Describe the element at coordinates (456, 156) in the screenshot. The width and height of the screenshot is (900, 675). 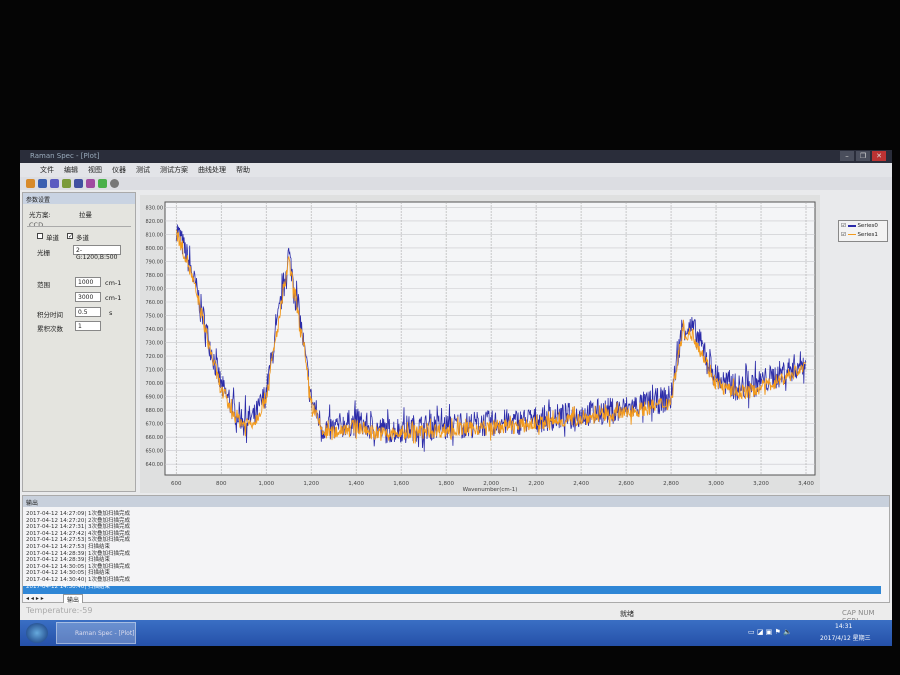
I see `title-bar: Raman Spec - [Plot] – ❐ ✕` at that location.